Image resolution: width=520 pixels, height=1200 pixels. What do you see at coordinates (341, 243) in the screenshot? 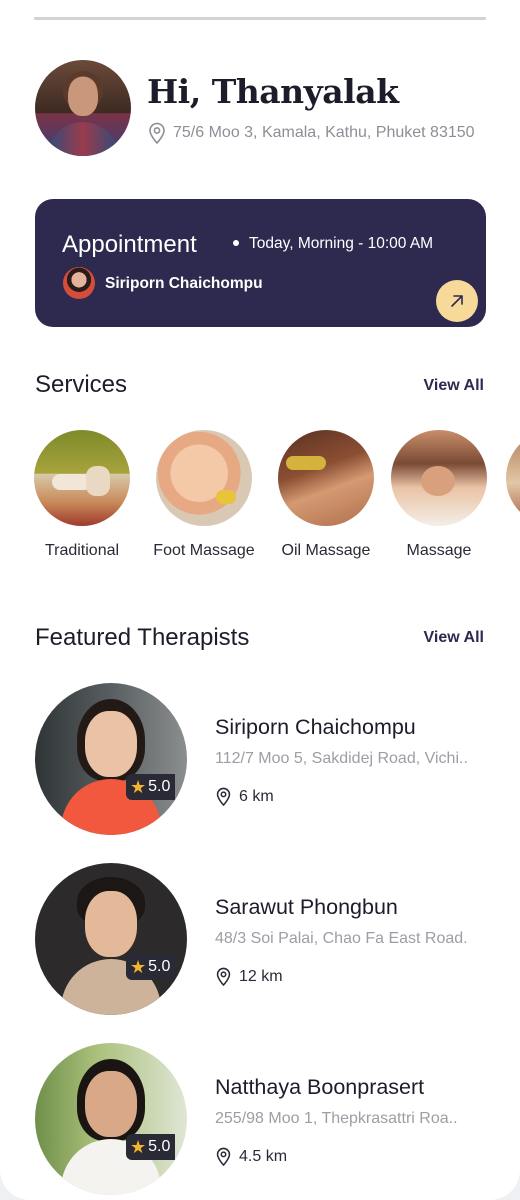
I see `appointment-time: Today, Morning - 10:00 AM` at bounding box center [341, 243].